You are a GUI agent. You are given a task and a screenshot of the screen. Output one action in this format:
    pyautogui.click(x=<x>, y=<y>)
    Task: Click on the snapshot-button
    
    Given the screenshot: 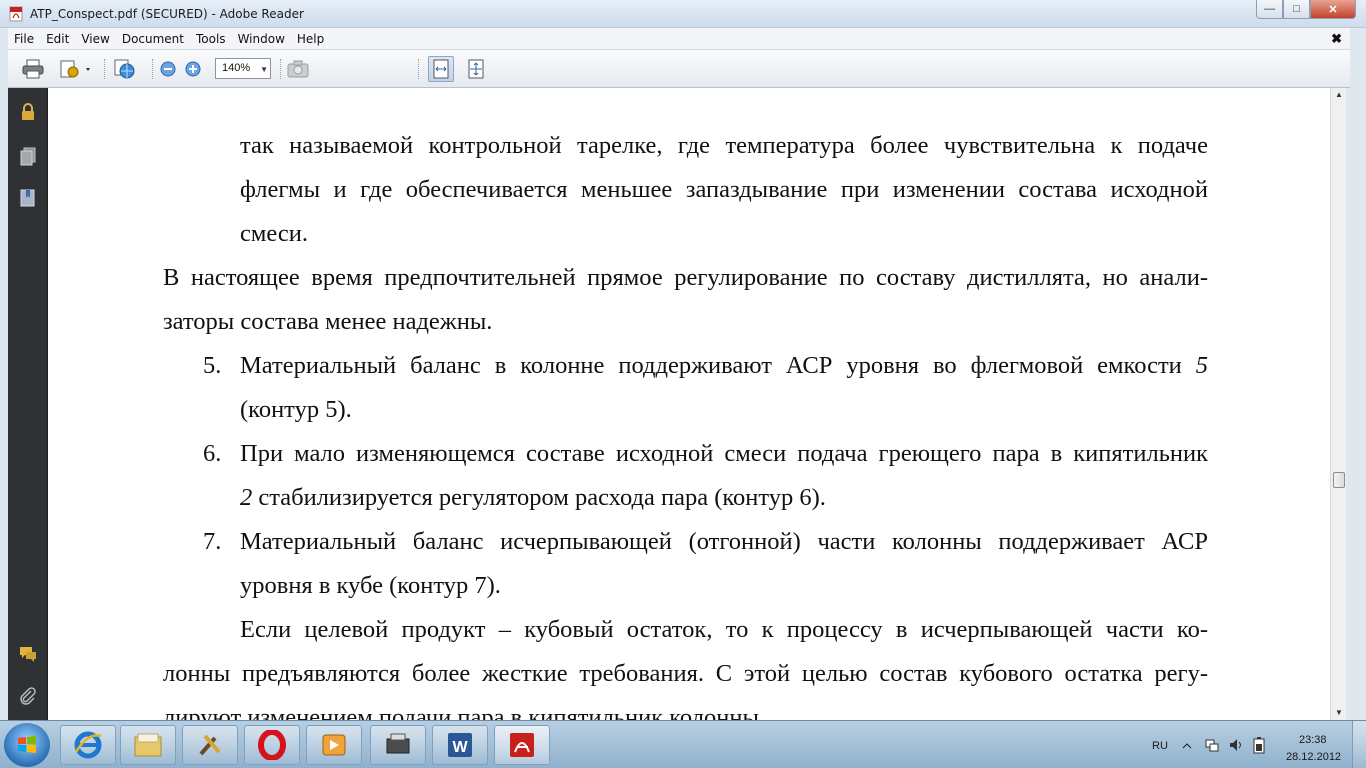 What is the action you would take?
    pyautogui.click(x=298, y=69)
    